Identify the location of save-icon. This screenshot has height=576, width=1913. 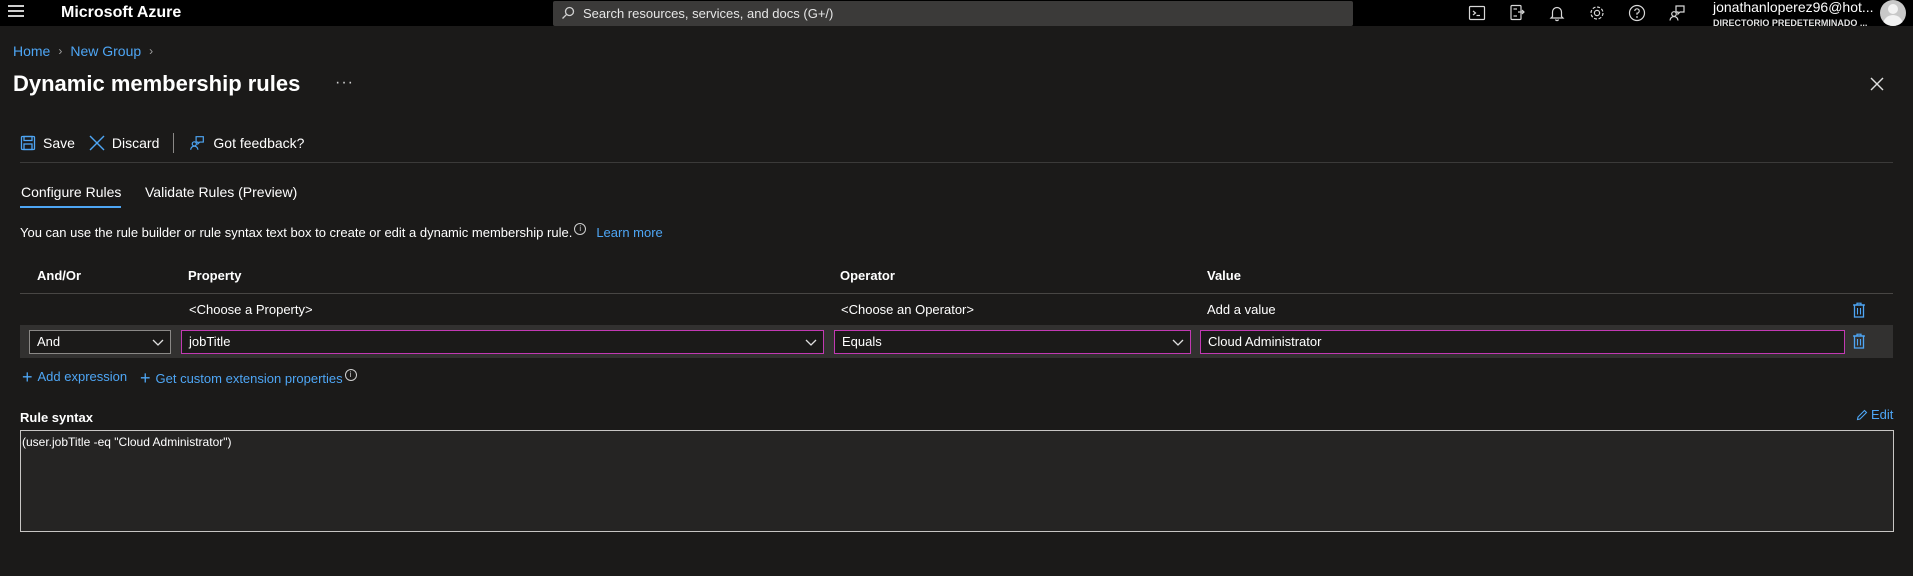
(28, 143).